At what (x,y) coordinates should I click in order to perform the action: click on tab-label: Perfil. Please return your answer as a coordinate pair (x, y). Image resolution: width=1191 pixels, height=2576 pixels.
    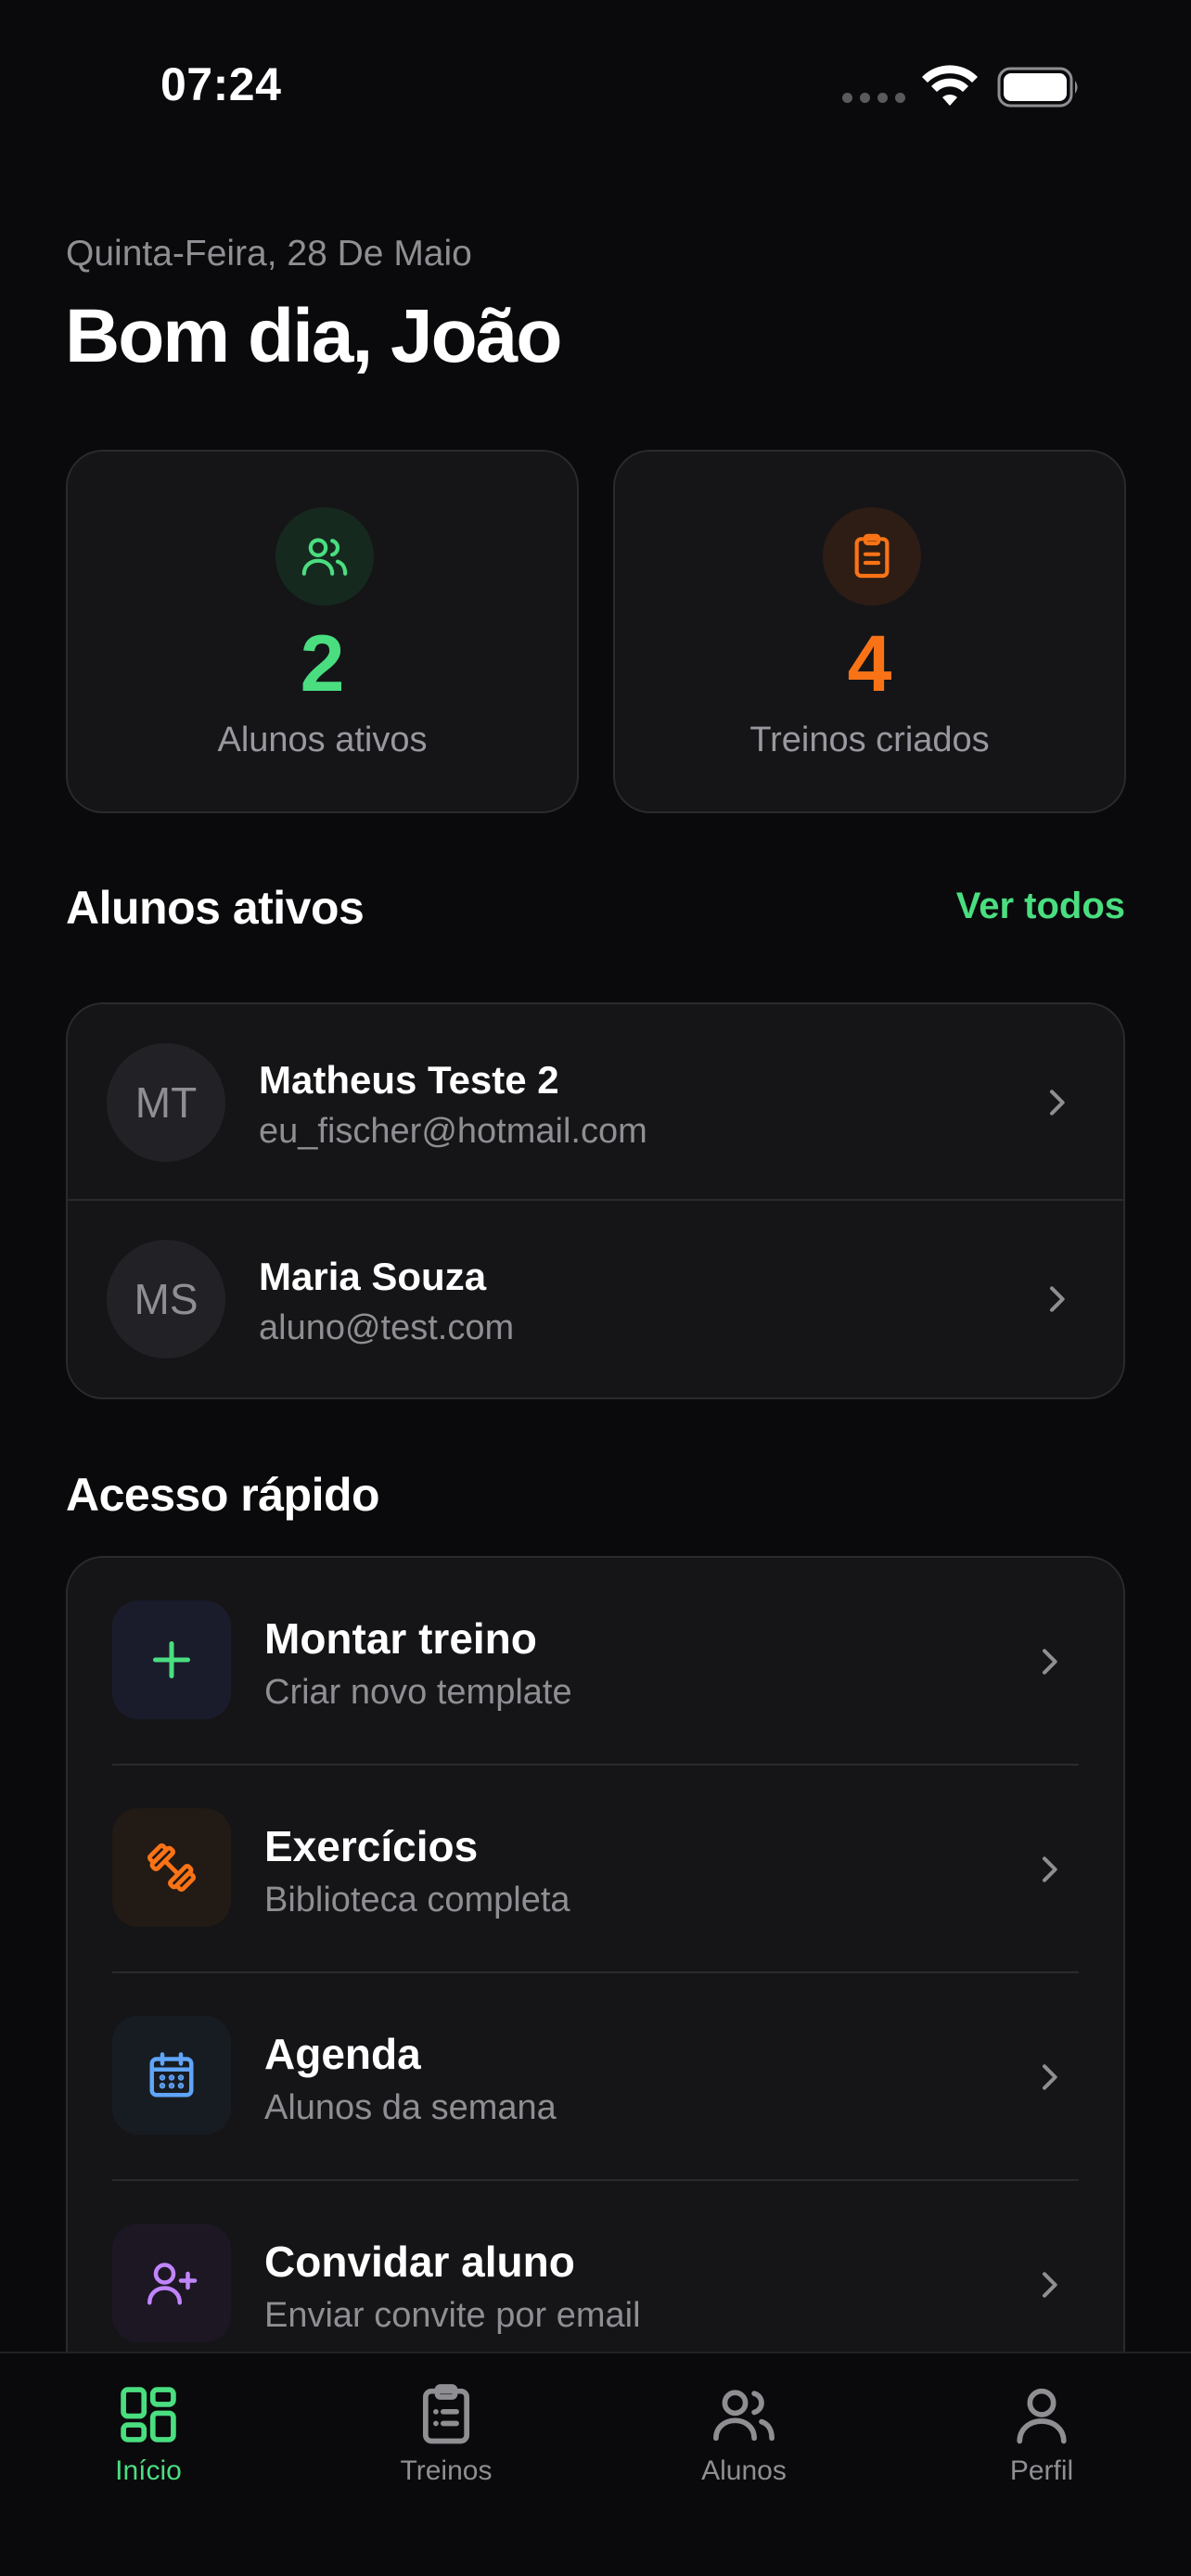
    Looking at the image, I should click on (1041, 2471).